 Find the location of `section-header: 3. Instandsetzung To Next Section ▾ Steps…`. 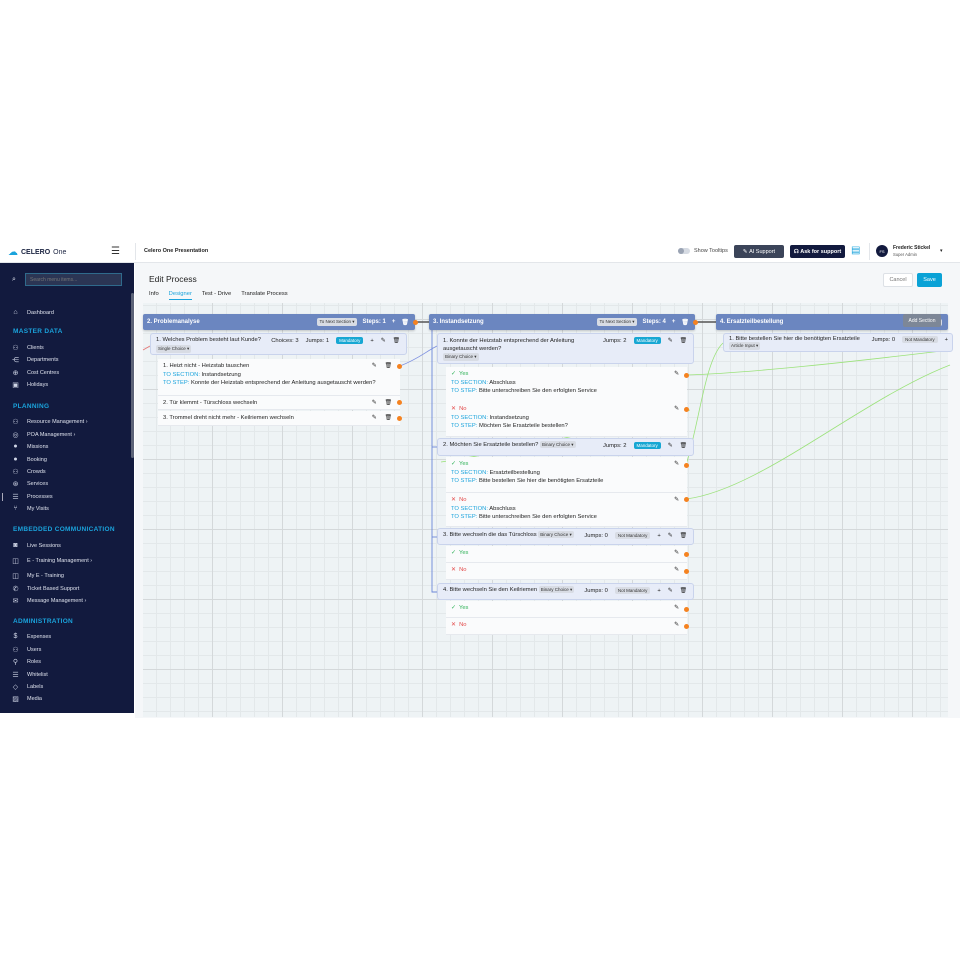

section-header: 3. Instandsetzung To Next Section ▾ Steps… is located at coordinates (562, 322).